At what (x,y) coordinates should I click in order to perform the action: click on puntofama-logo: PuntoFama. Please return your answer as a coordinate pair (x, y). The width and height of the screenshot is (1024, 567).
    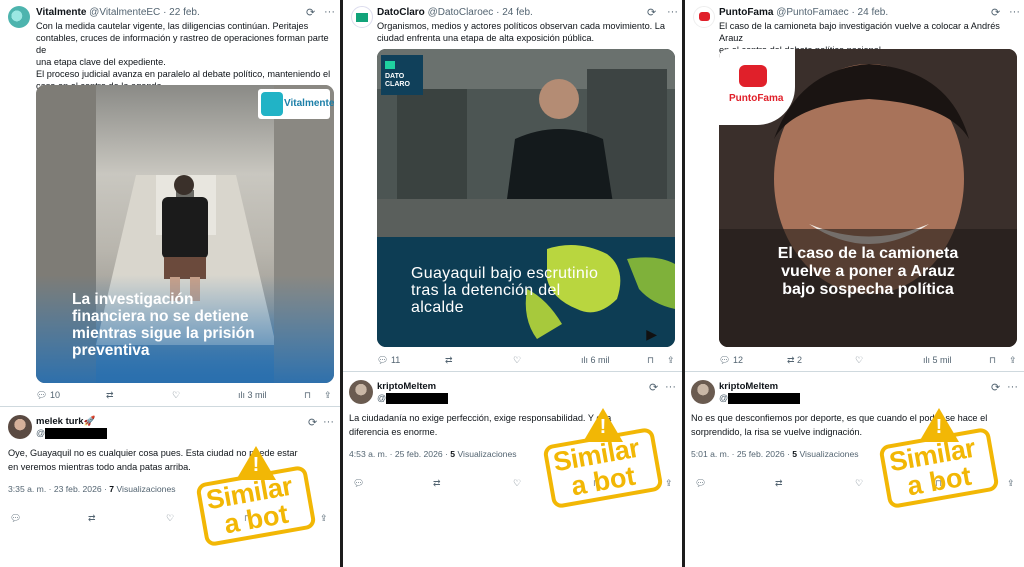
    Looking at the image, I should click on (757, 87).